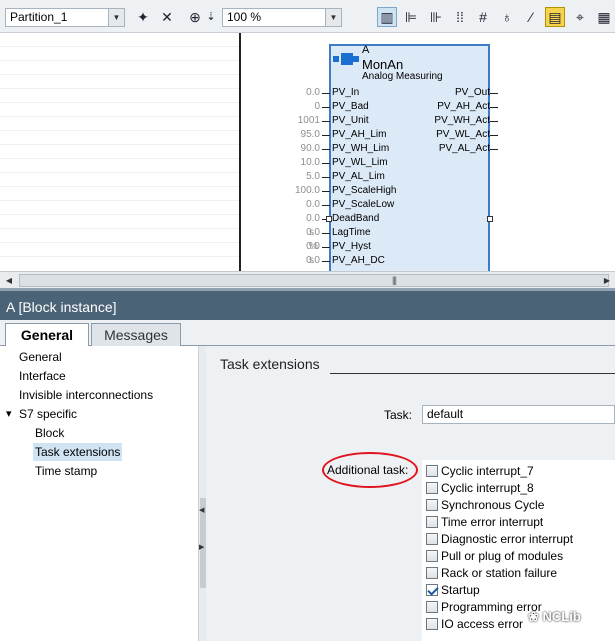 The height and width of the screenshot is (641, 615). I want to click on input-pin: PV_ScaleLow, so click(363, 205).